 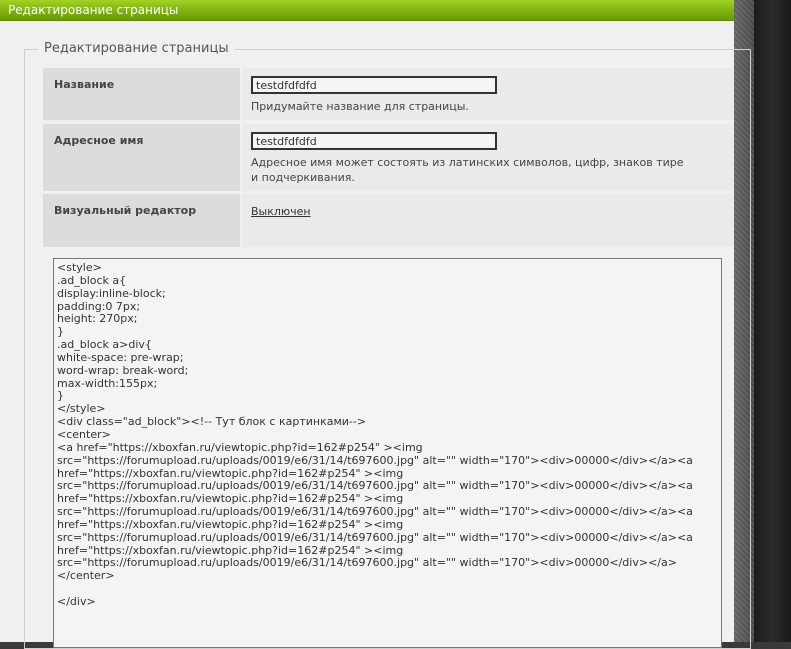 What do you see at coordinates (141, 220) in the screenshot?
I see `visual-editor-label: Визуальный редактор` at bounding box center [141, 220].